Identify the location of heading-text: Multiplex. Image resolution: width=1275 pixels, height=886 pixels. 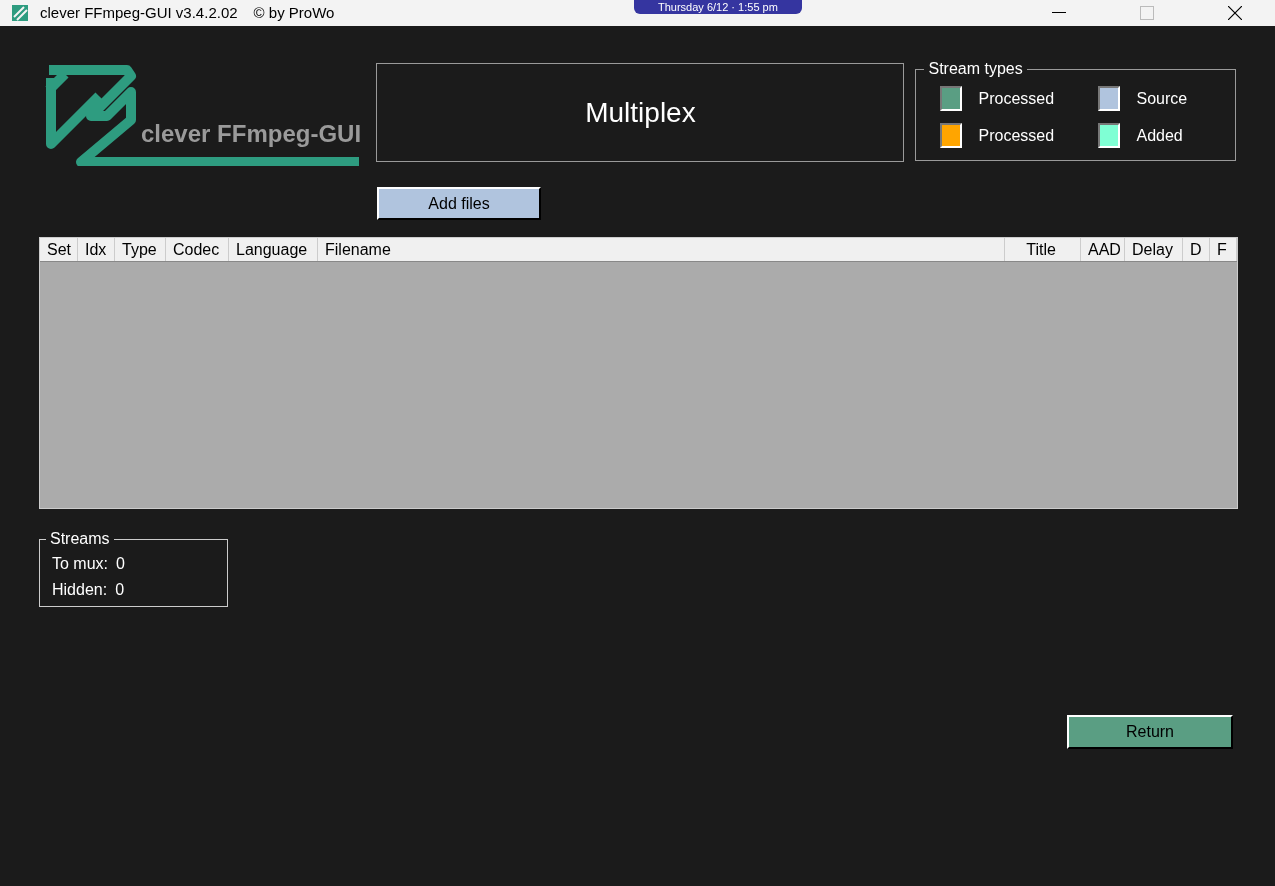
(640, 112).